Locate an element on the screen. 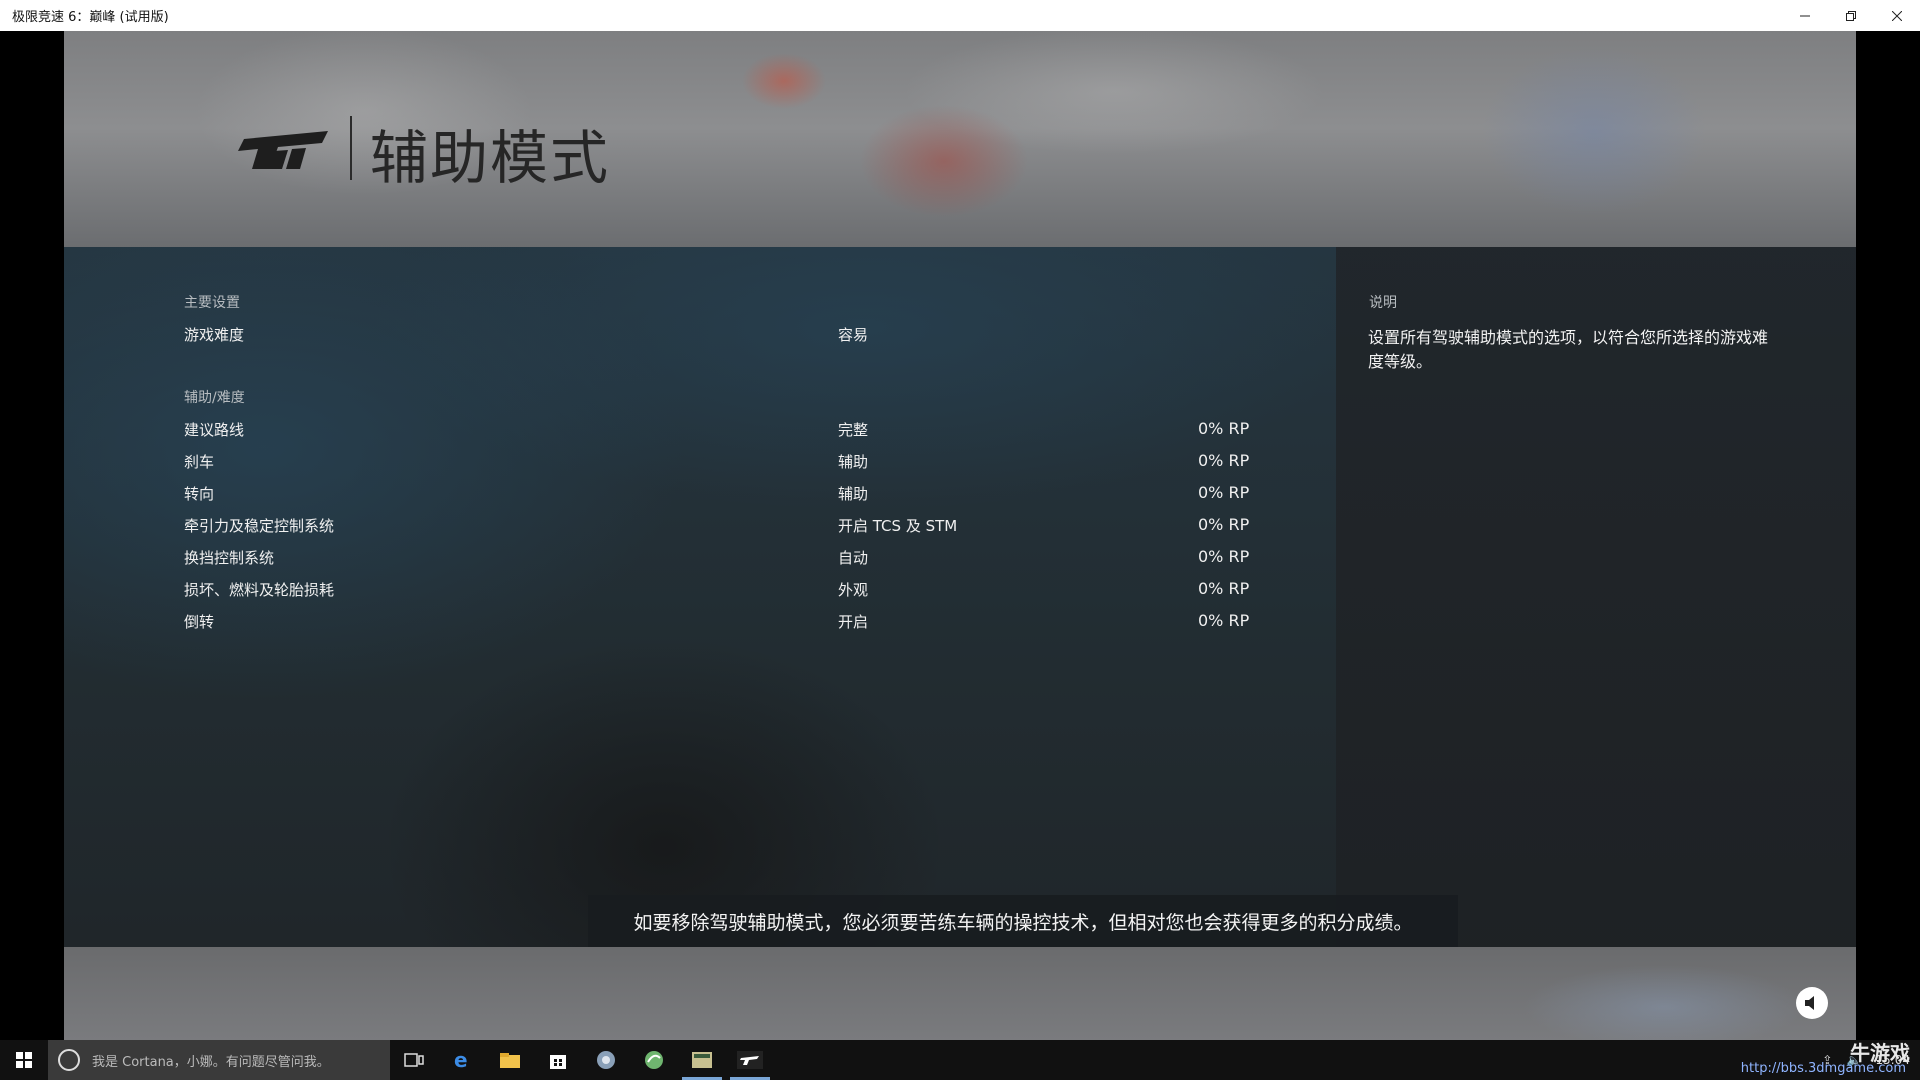 This screenshot has width=1920, height=1080. setting-value: 容易 is located at coordinates (853, 335).